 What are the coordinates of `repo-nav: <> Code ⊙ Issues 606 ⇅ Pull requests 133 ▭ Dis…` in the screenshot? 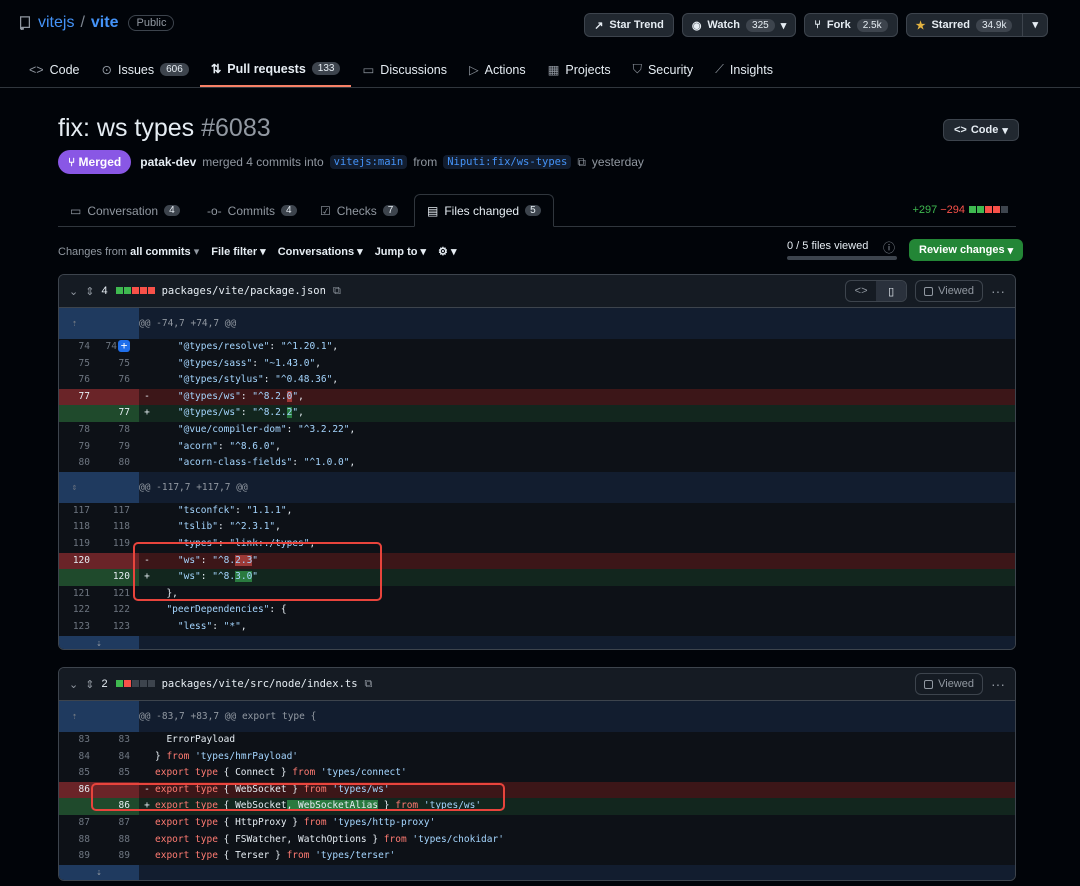 It's located at (401, 69).